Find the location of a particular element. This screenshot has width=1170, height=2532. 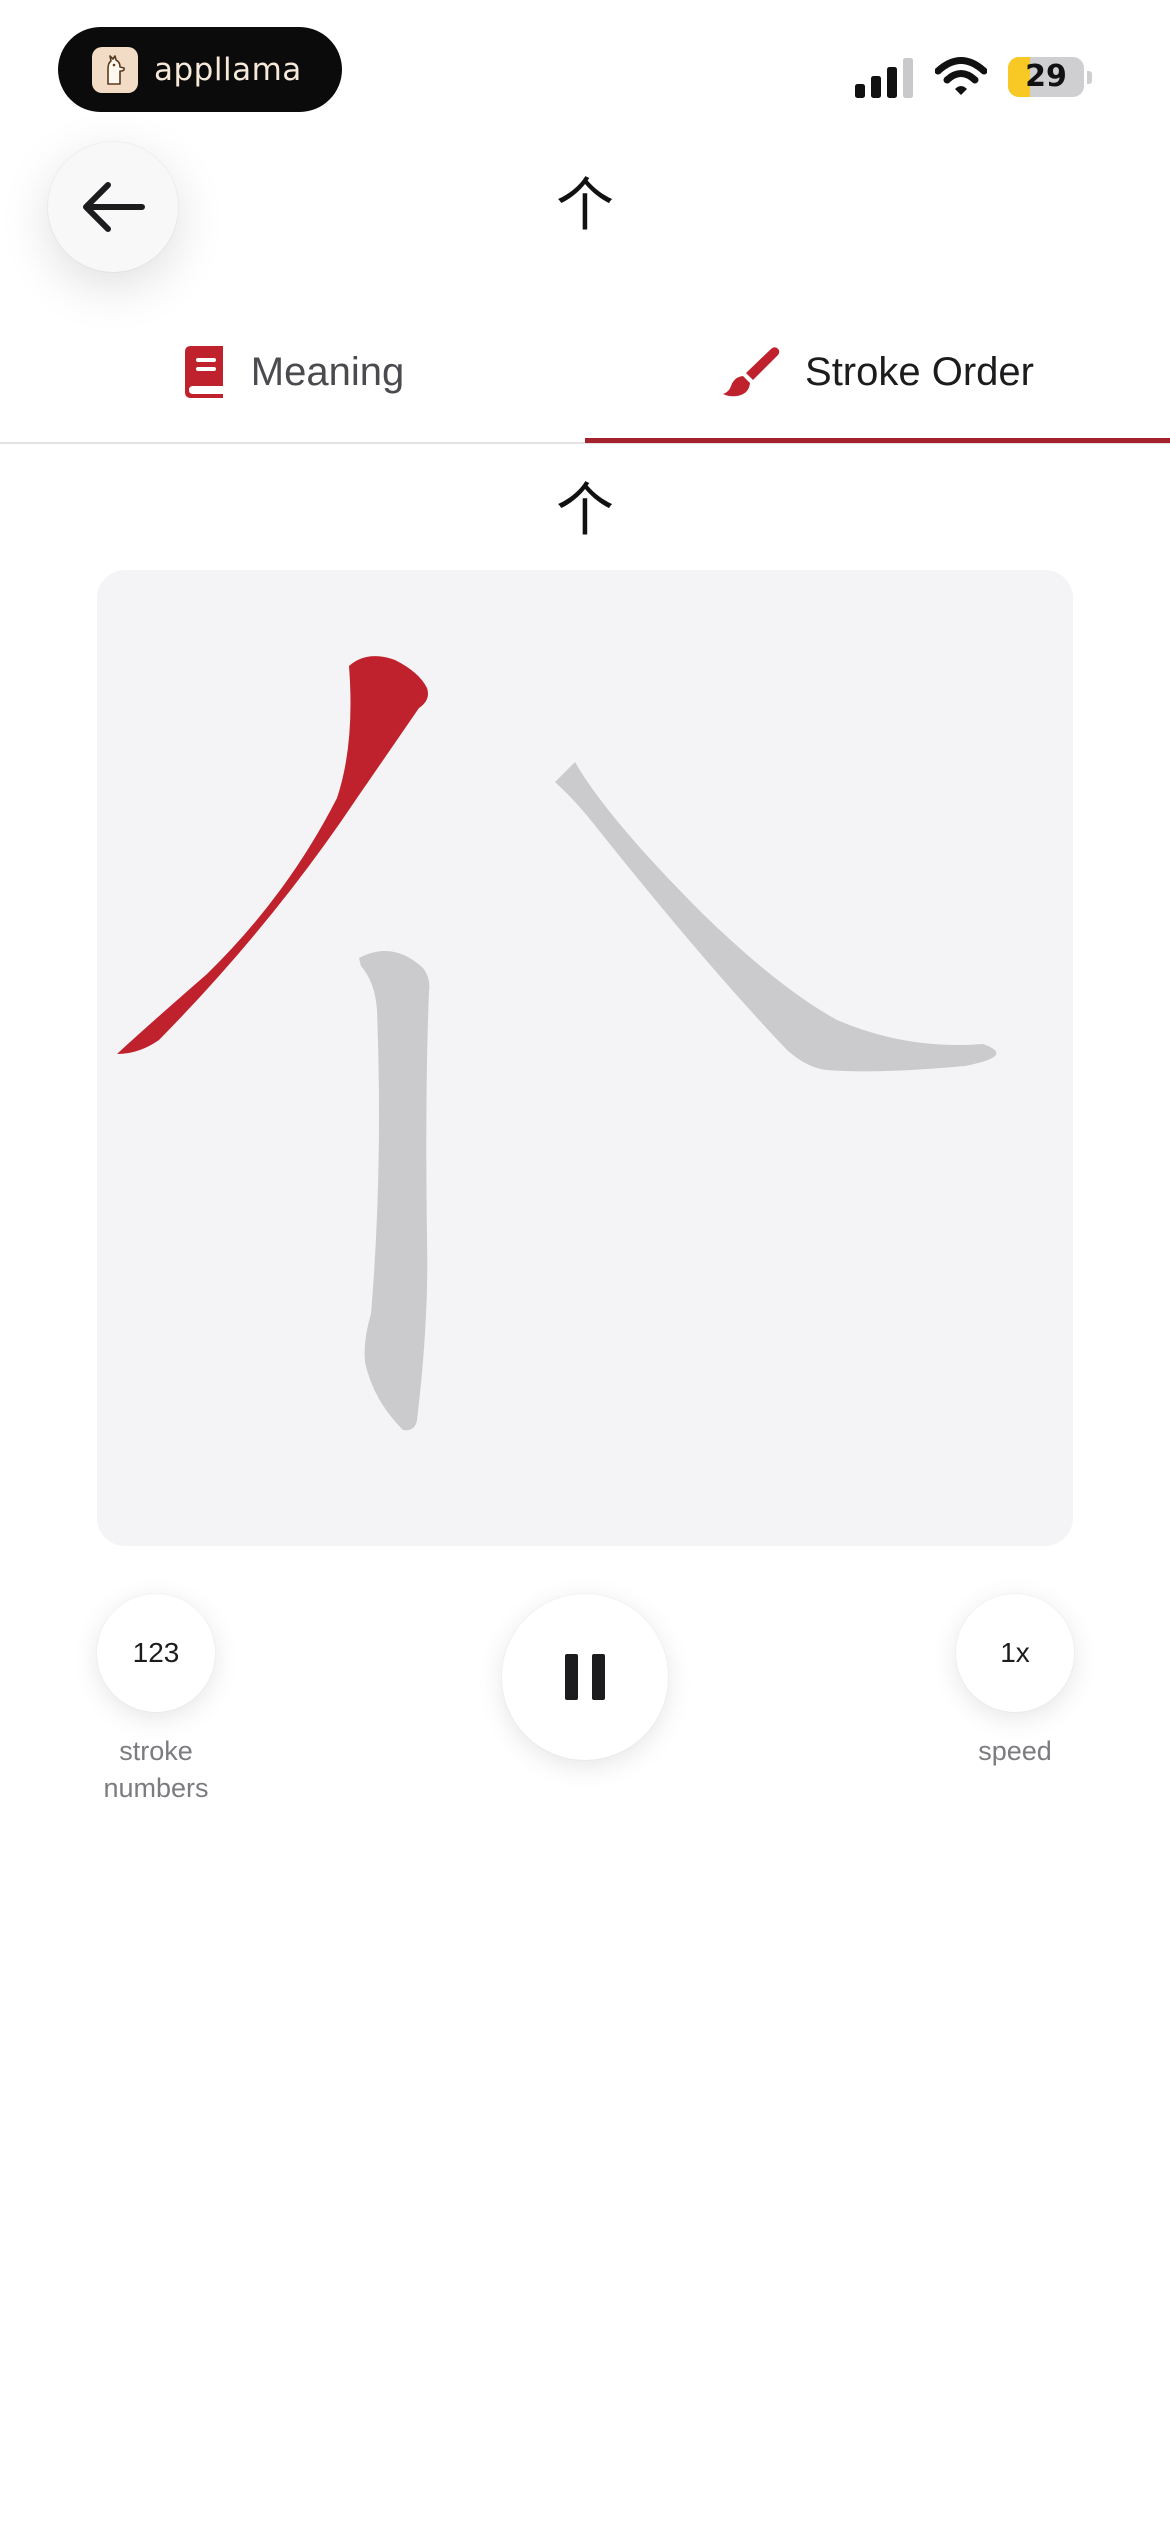

app-name: appllama is located at coordinates (228, 69).